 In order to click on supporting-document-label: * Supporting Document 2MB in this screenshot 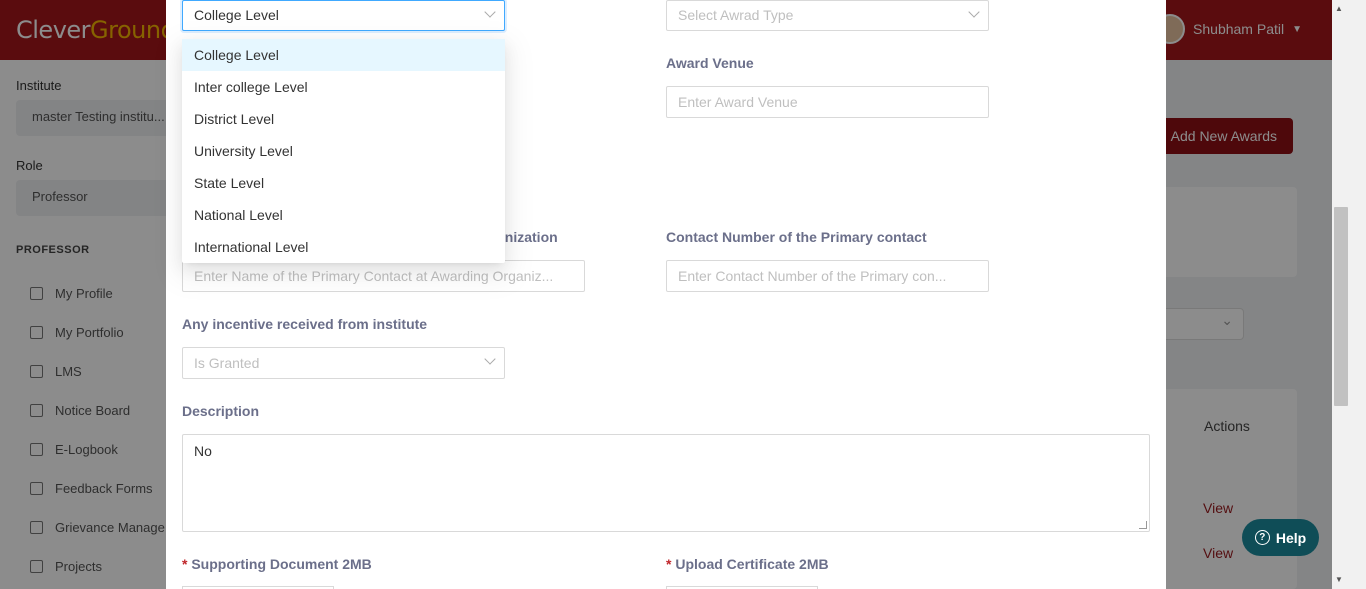, I will do `click(277, 564)`.